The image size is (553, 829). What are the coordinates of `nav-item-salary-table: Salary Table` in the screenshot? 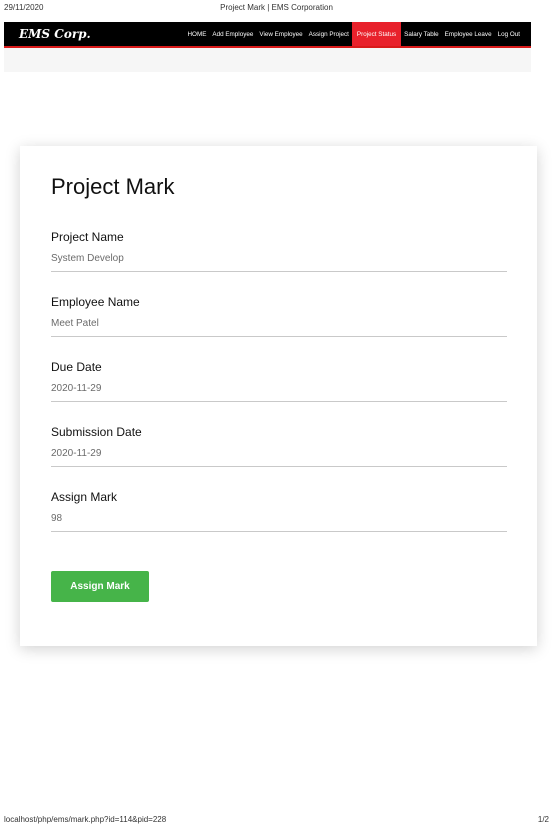 It's located at (421, 34).